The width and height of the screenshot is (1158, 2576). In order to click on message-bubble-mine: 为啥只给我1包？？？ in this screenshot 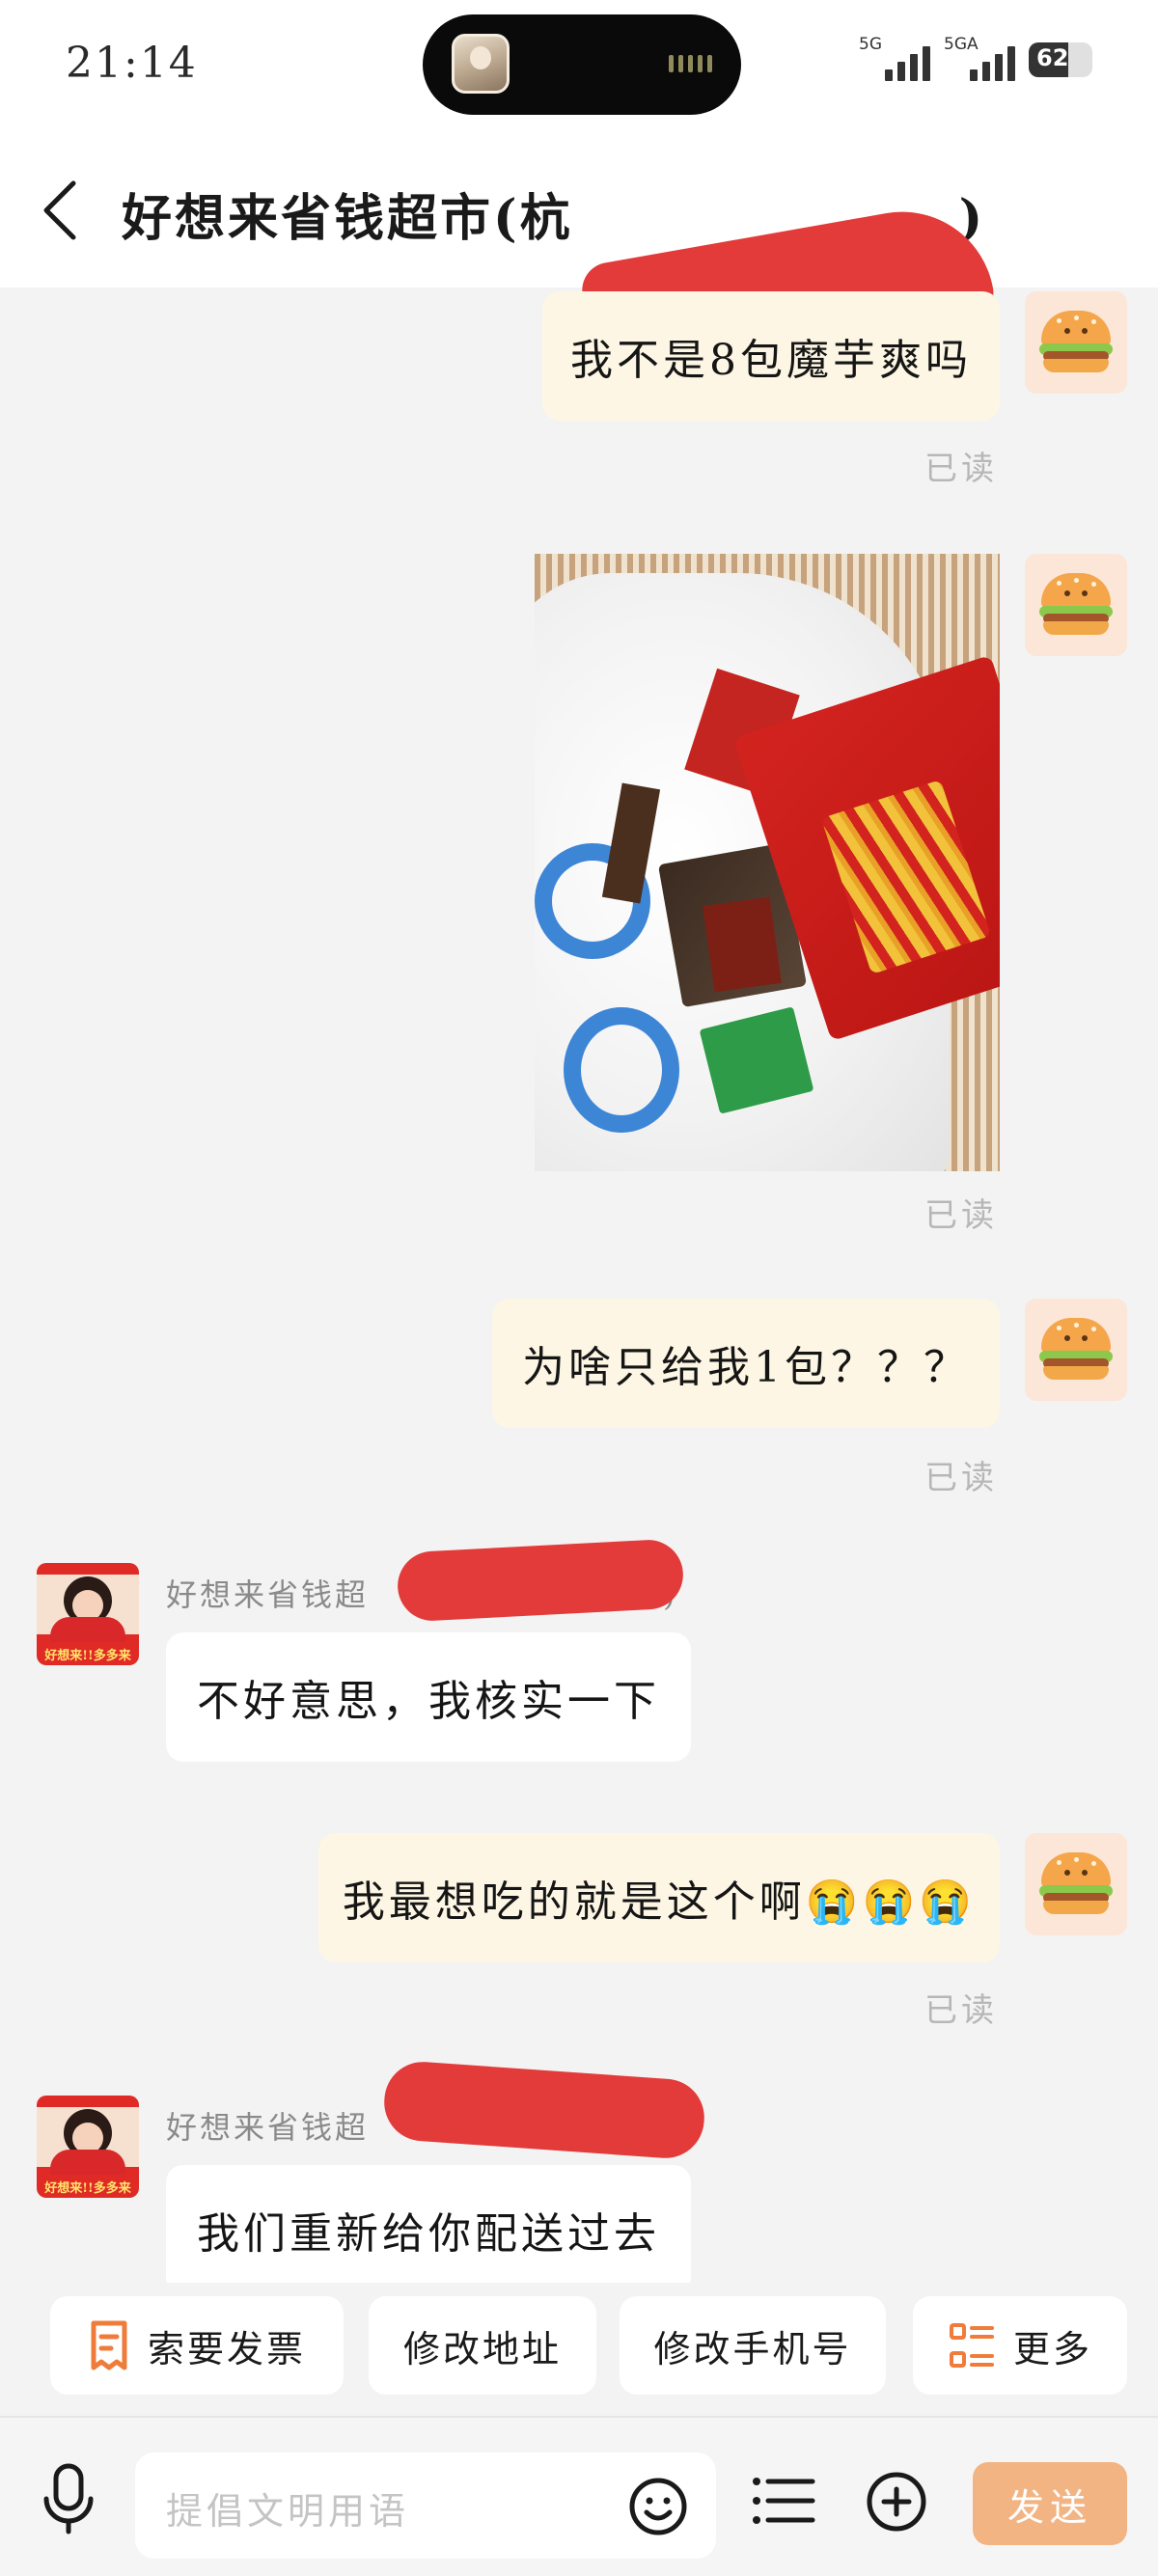, I will do `click(746, 1363)`.